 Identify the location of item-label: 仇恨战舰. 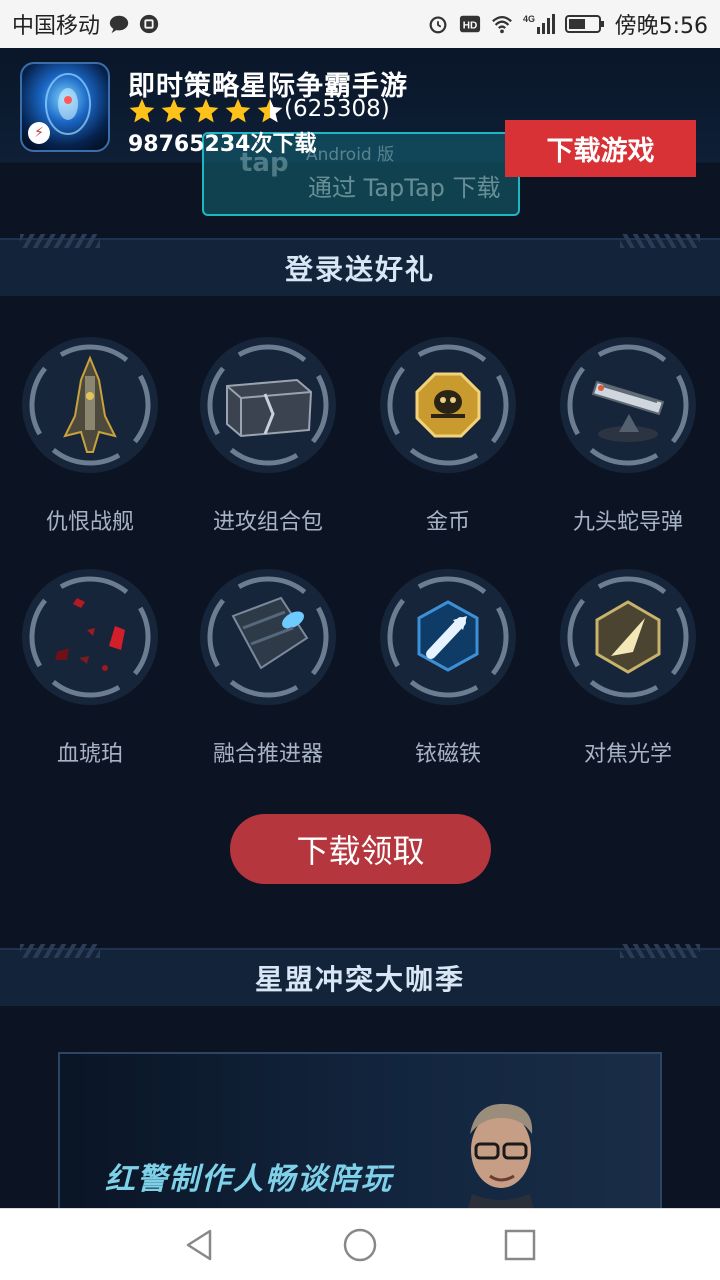
(89, 522).